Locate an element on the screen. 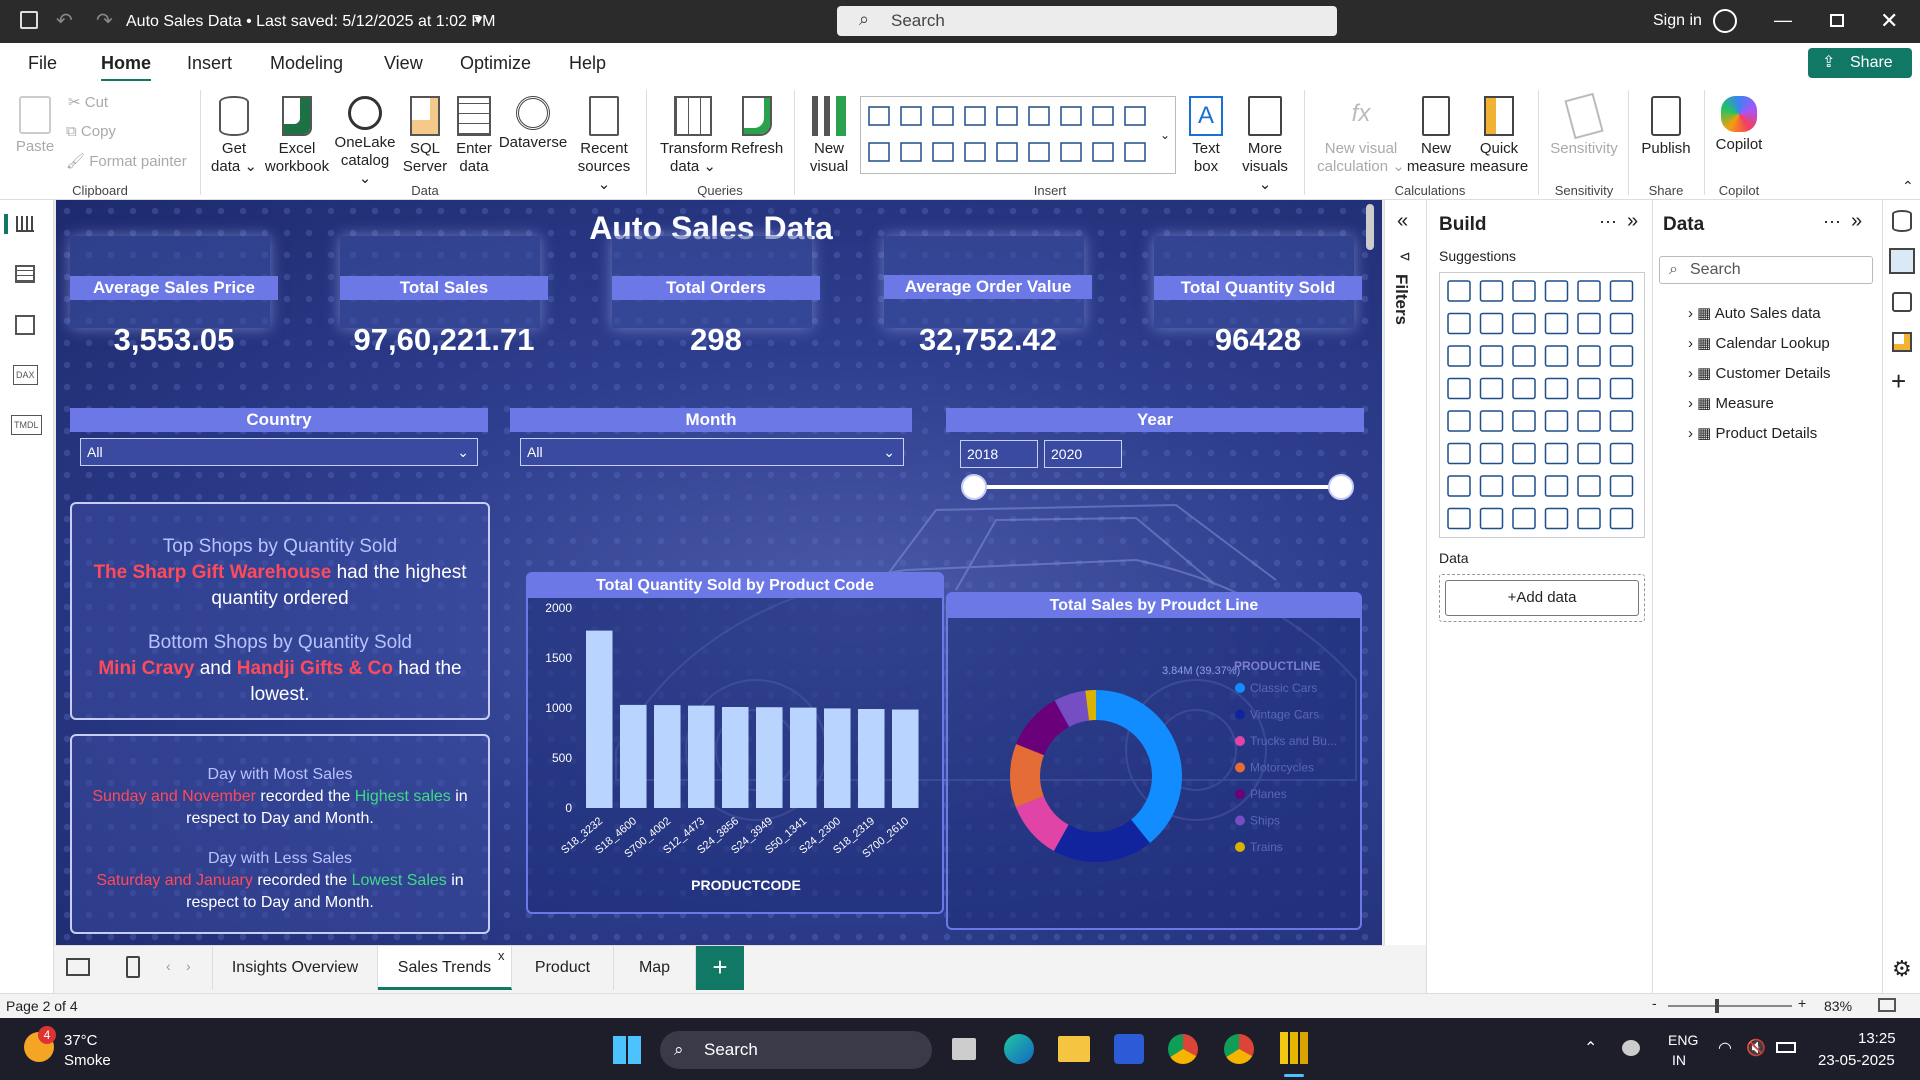  zoom-out-icon: - is located at coordinates (1654, 1003).